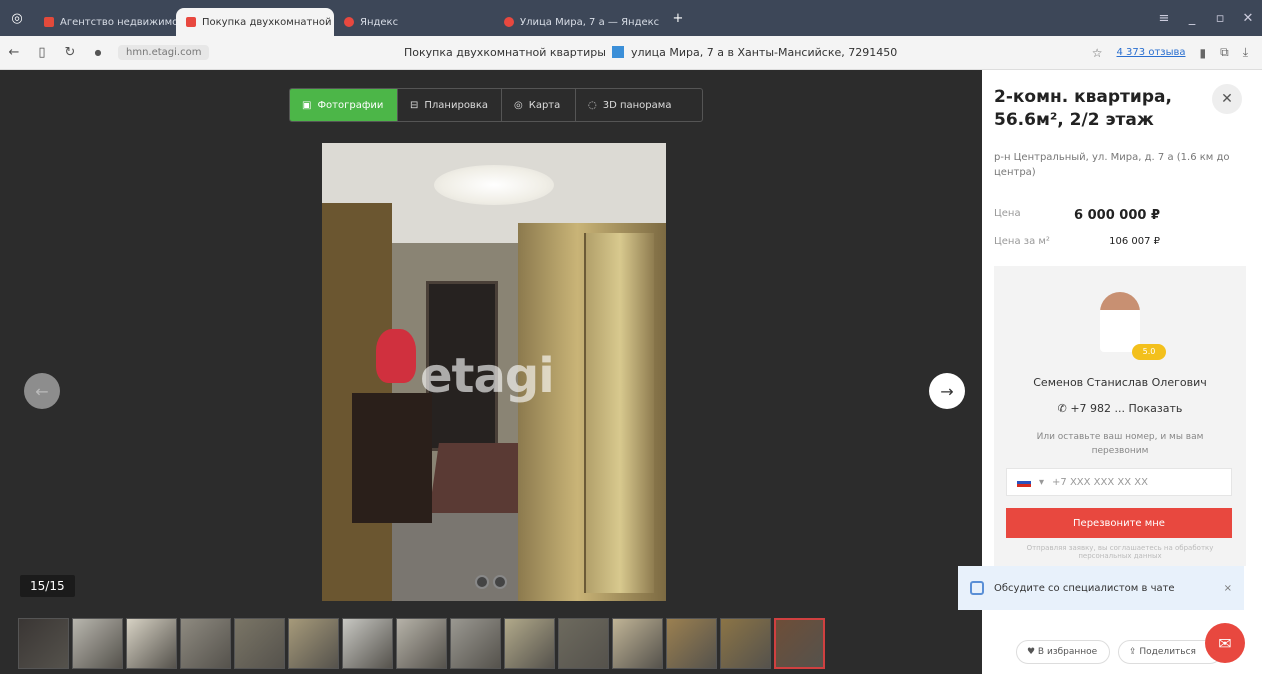  I want to click on minimize-icon: _, so click(1192, 18).